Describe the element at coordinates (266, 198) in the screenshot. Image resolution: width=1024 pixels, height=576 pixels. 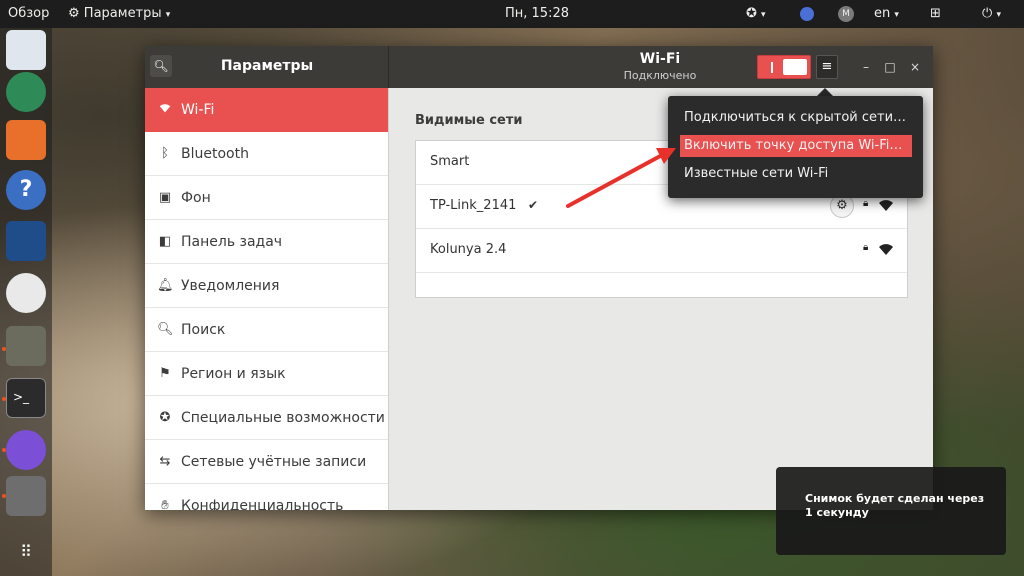
I see `sidebar-item-background: ▣ Фон` at that location.